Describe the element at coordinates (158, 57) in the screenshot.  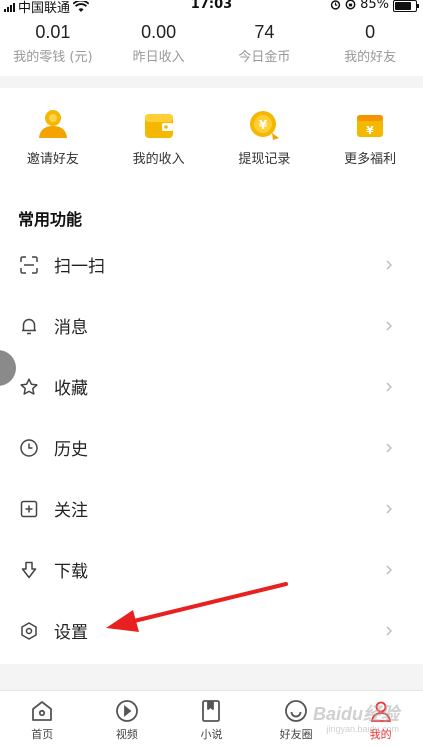
I see `stat-label: 昨日收入` at that location.